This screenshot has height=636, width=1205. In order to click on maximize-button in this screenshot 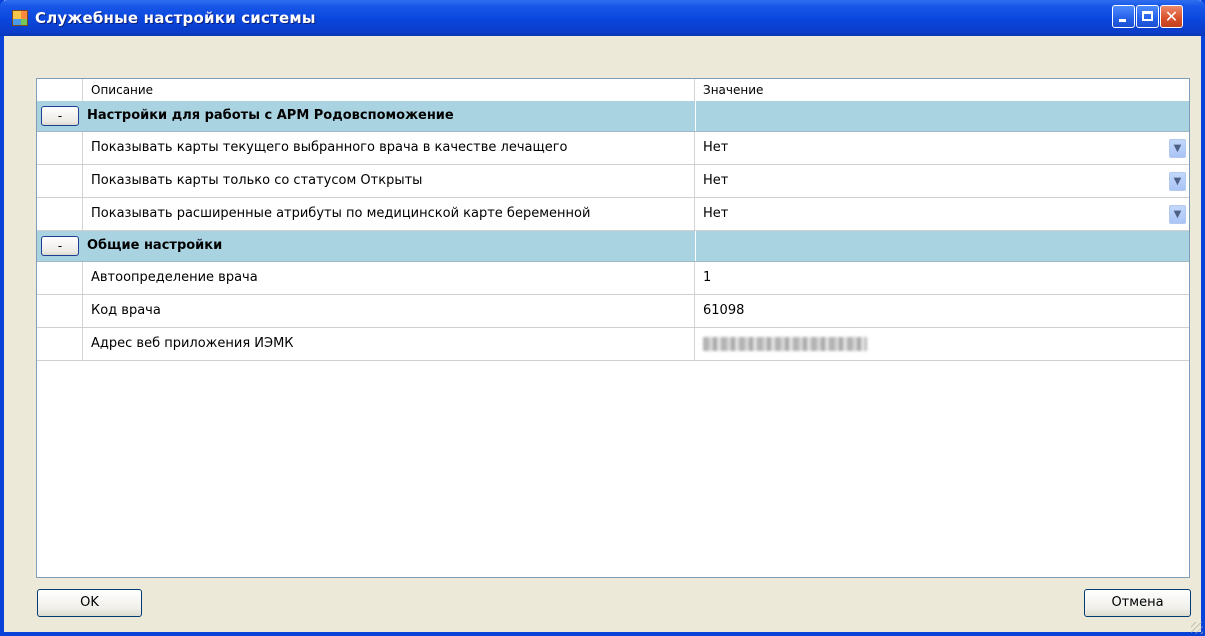, I will do `click(1147, 16)`.